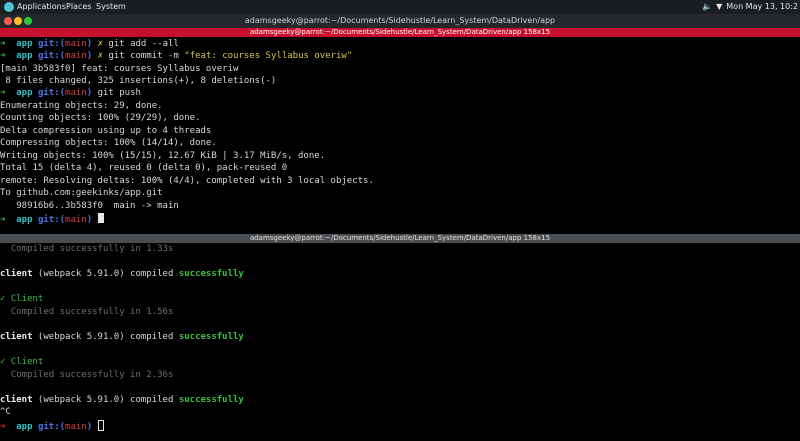 Image resolution: width=800 pixels, height=441 pixels. I want to click on clock: Mon May 13, 10:2, so click(762, 6).